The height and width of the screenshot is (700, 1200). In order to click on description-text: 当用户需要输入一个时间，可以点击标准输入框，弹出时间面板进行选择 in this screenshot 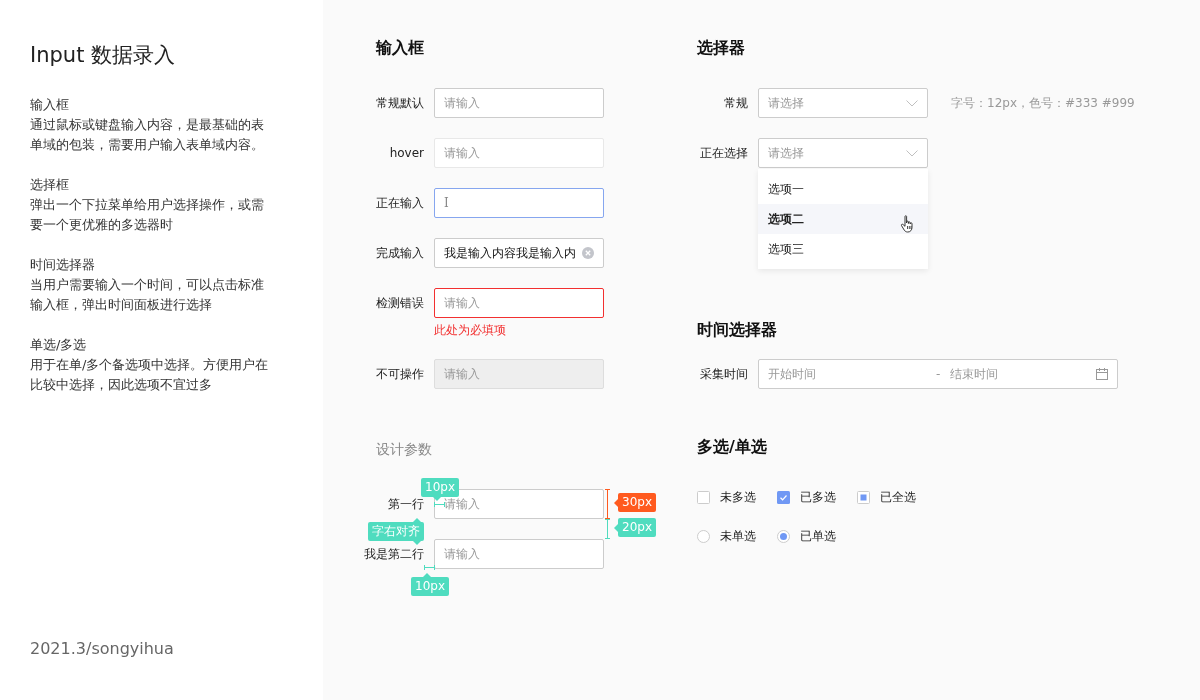, I will do `click(147, 295)`.